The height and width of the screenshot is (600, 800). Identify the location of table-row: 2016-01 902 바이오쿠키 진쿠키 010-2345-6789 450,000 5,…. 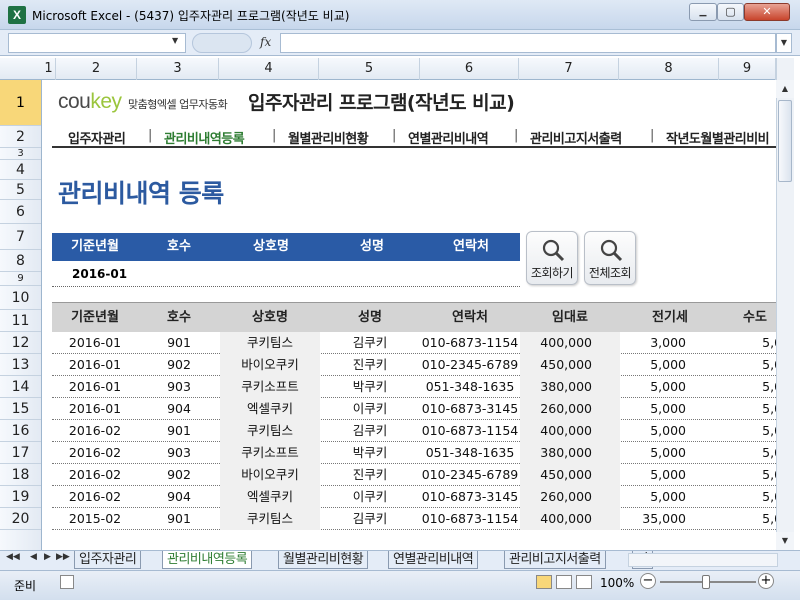
(421, 365).